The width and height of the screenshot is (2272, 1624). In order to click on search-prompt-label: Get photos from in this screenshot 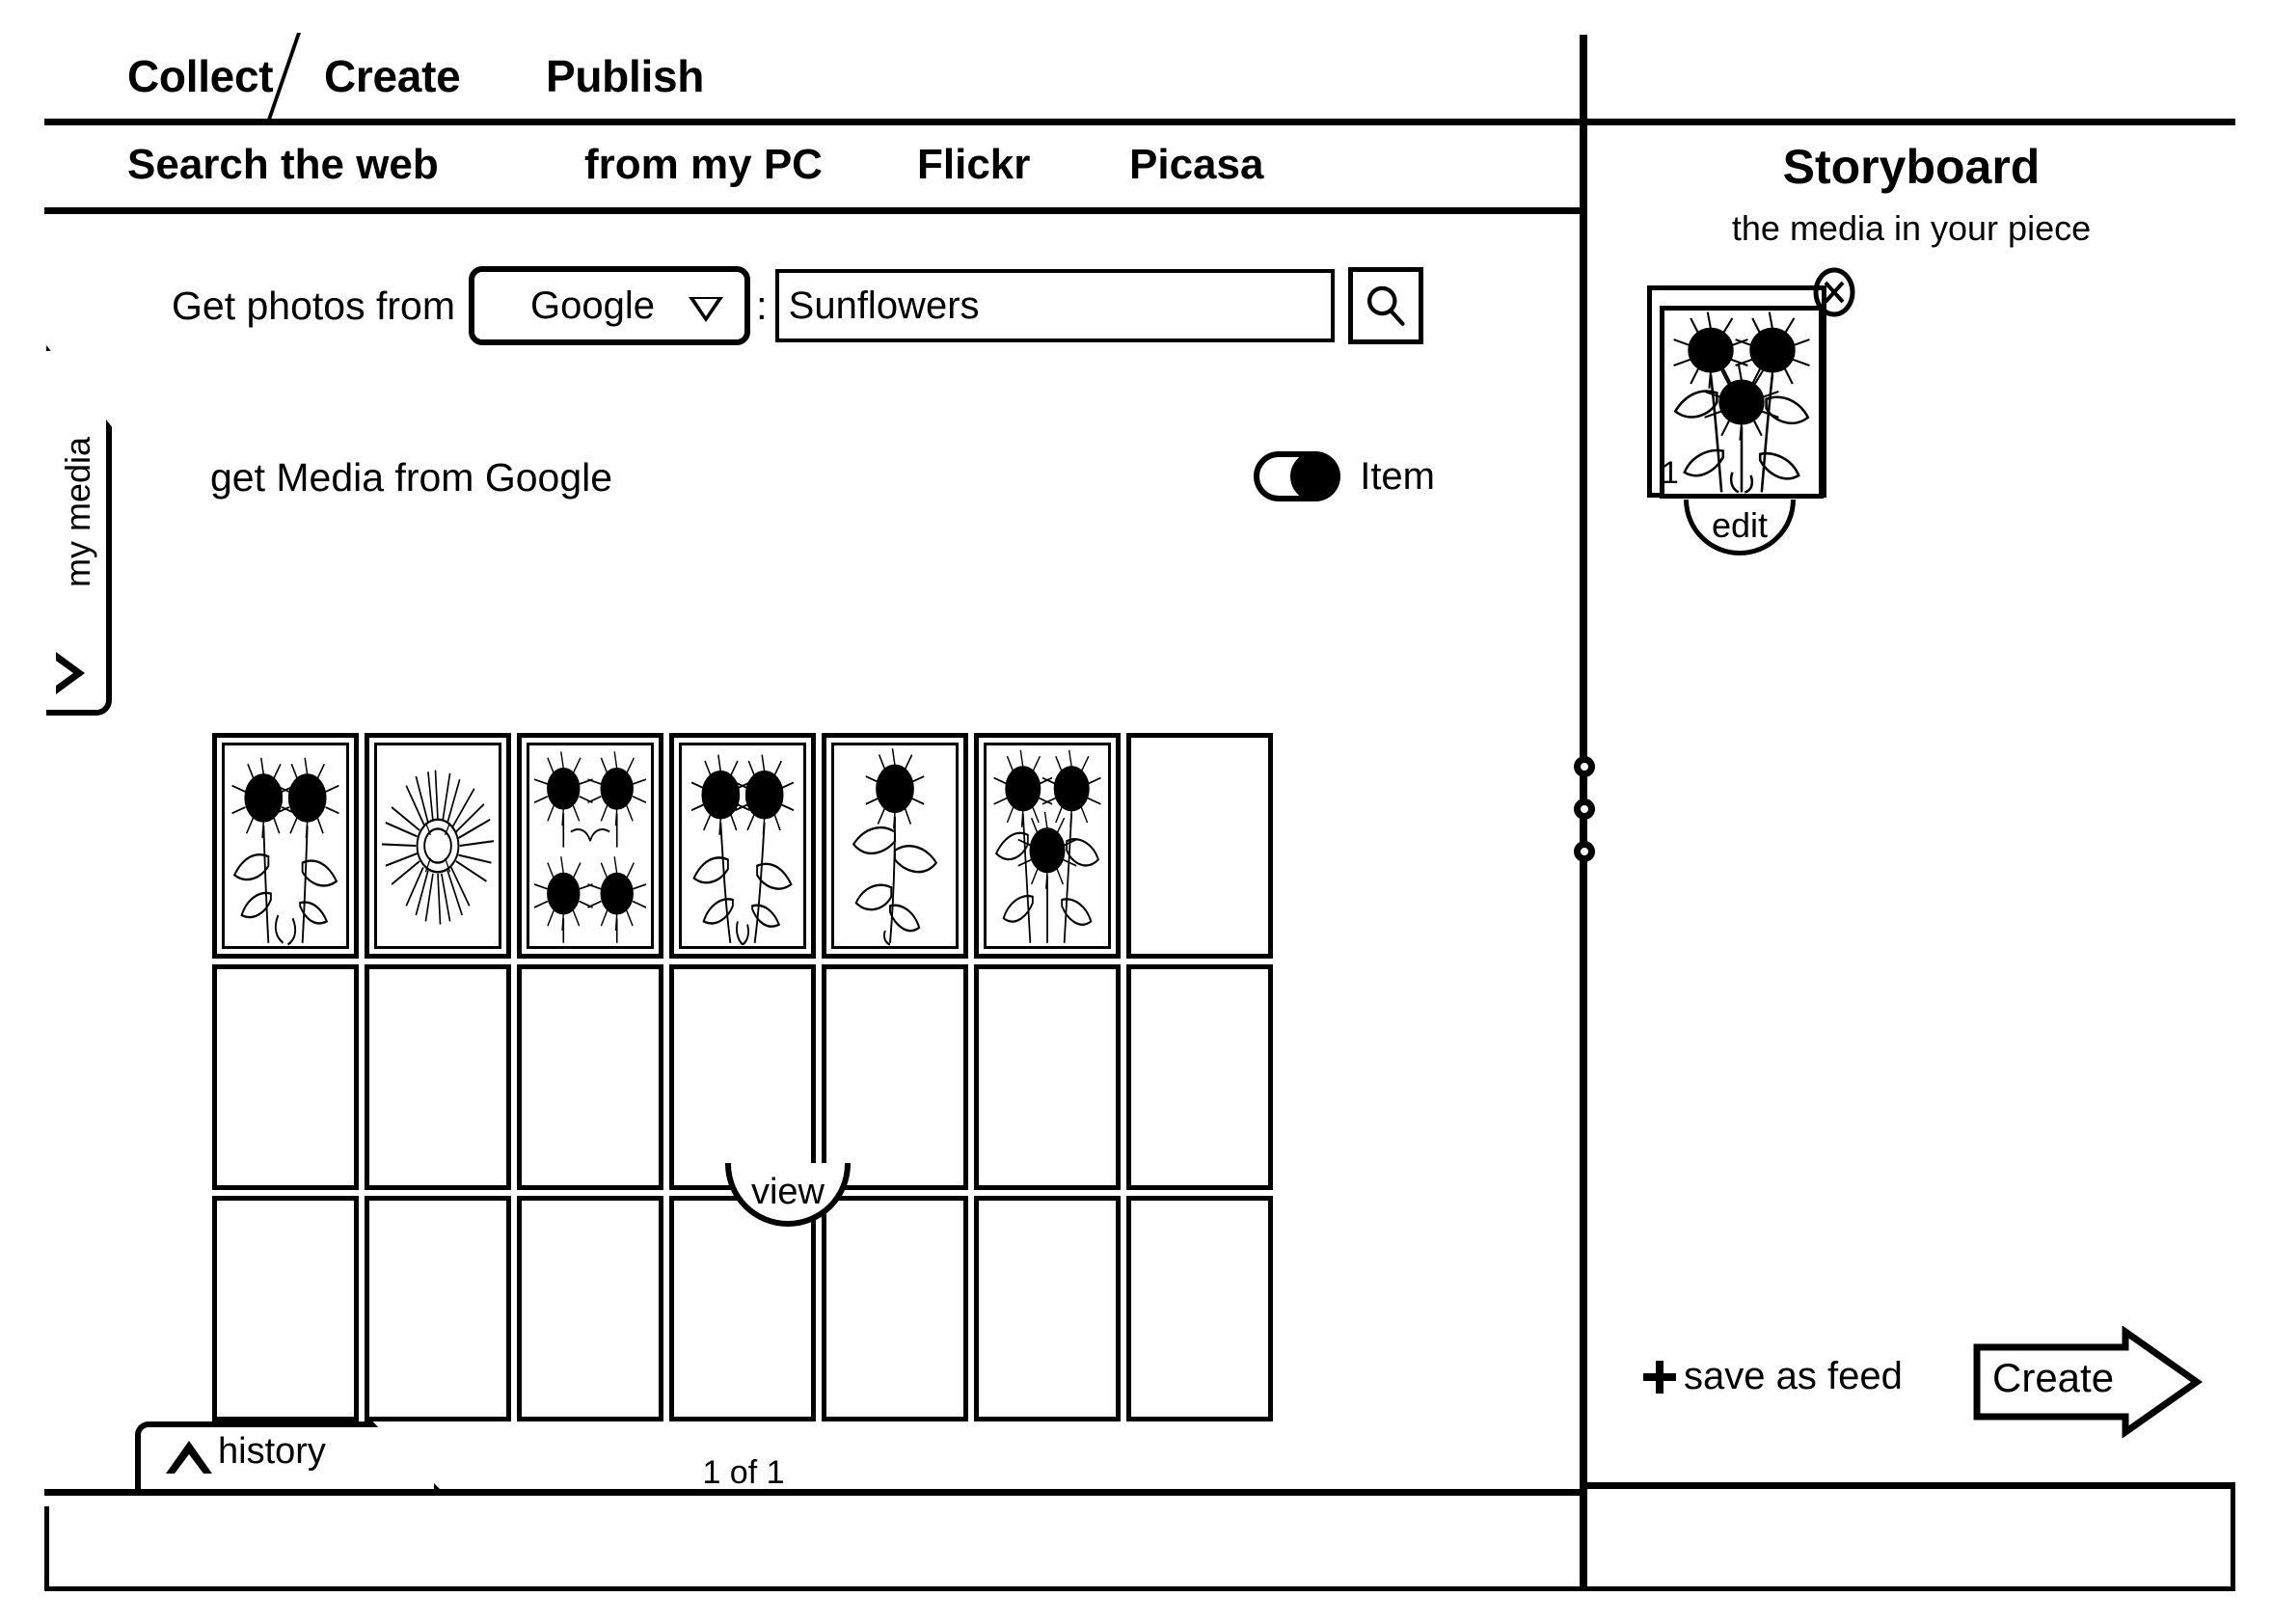, I will do `click(313, 305)`.